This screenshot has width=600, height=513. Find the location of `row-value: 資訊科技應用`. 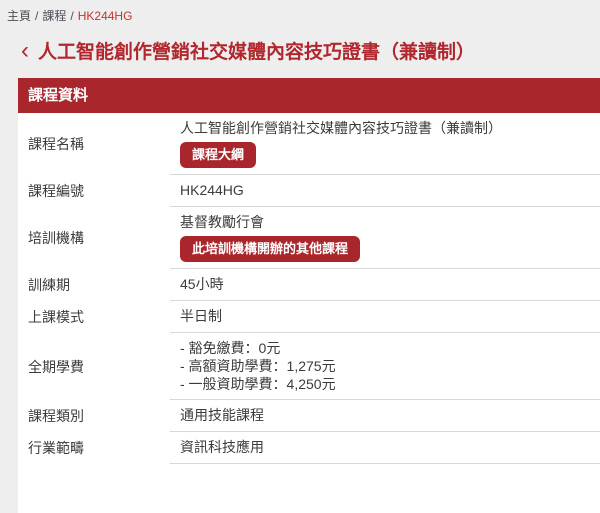

row-value: 資訊科技應用 is located at coordinates (385, 448).